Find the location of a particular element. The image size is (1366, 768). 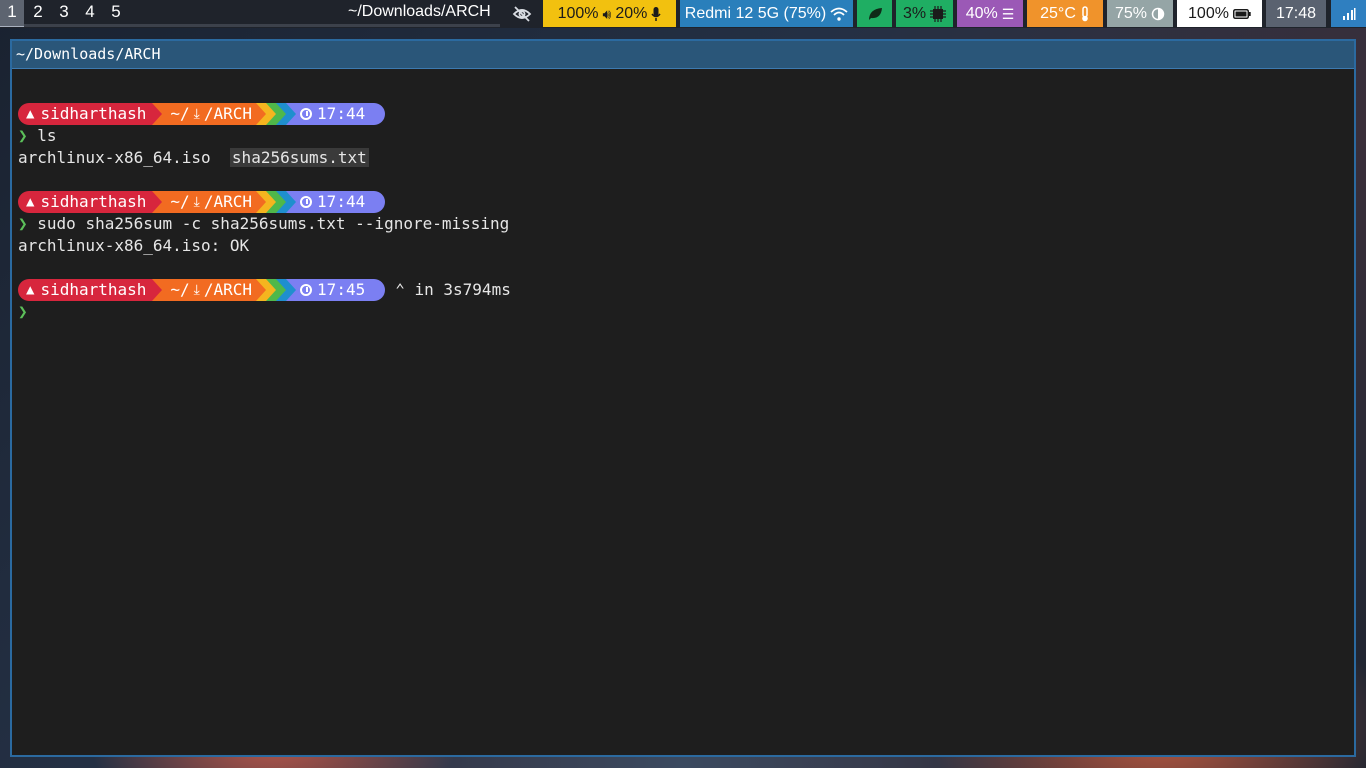

workspace-4: 4 is located at coordinates (90, 13).